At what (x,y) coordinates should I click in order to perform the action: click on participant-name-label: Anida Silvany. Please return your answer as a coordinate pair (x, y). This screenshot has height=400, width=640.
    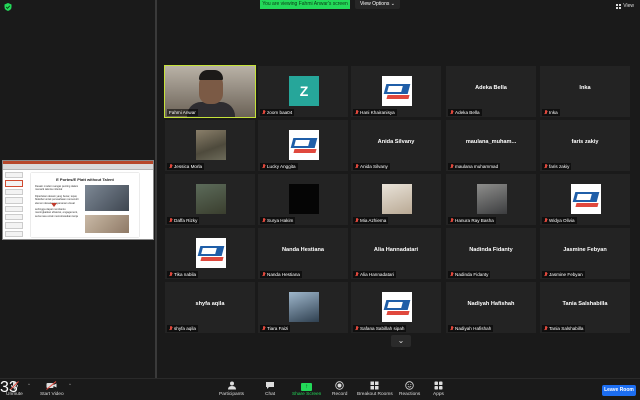
    Looking at the image, I should click on (371, 166).